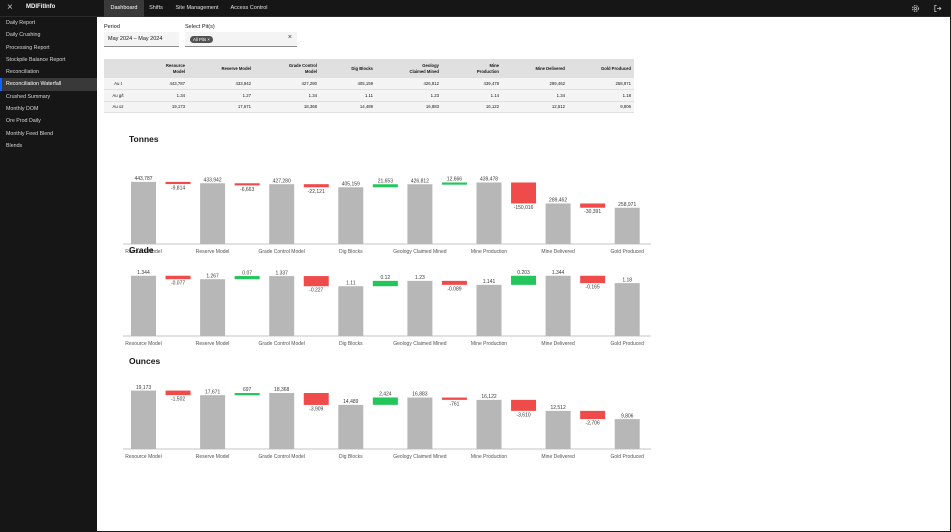 This screenshot has width=951, height=532. Describe the element at coordinates (489, 397) in the screenshot. I see `total-label: 16,122` at that location.